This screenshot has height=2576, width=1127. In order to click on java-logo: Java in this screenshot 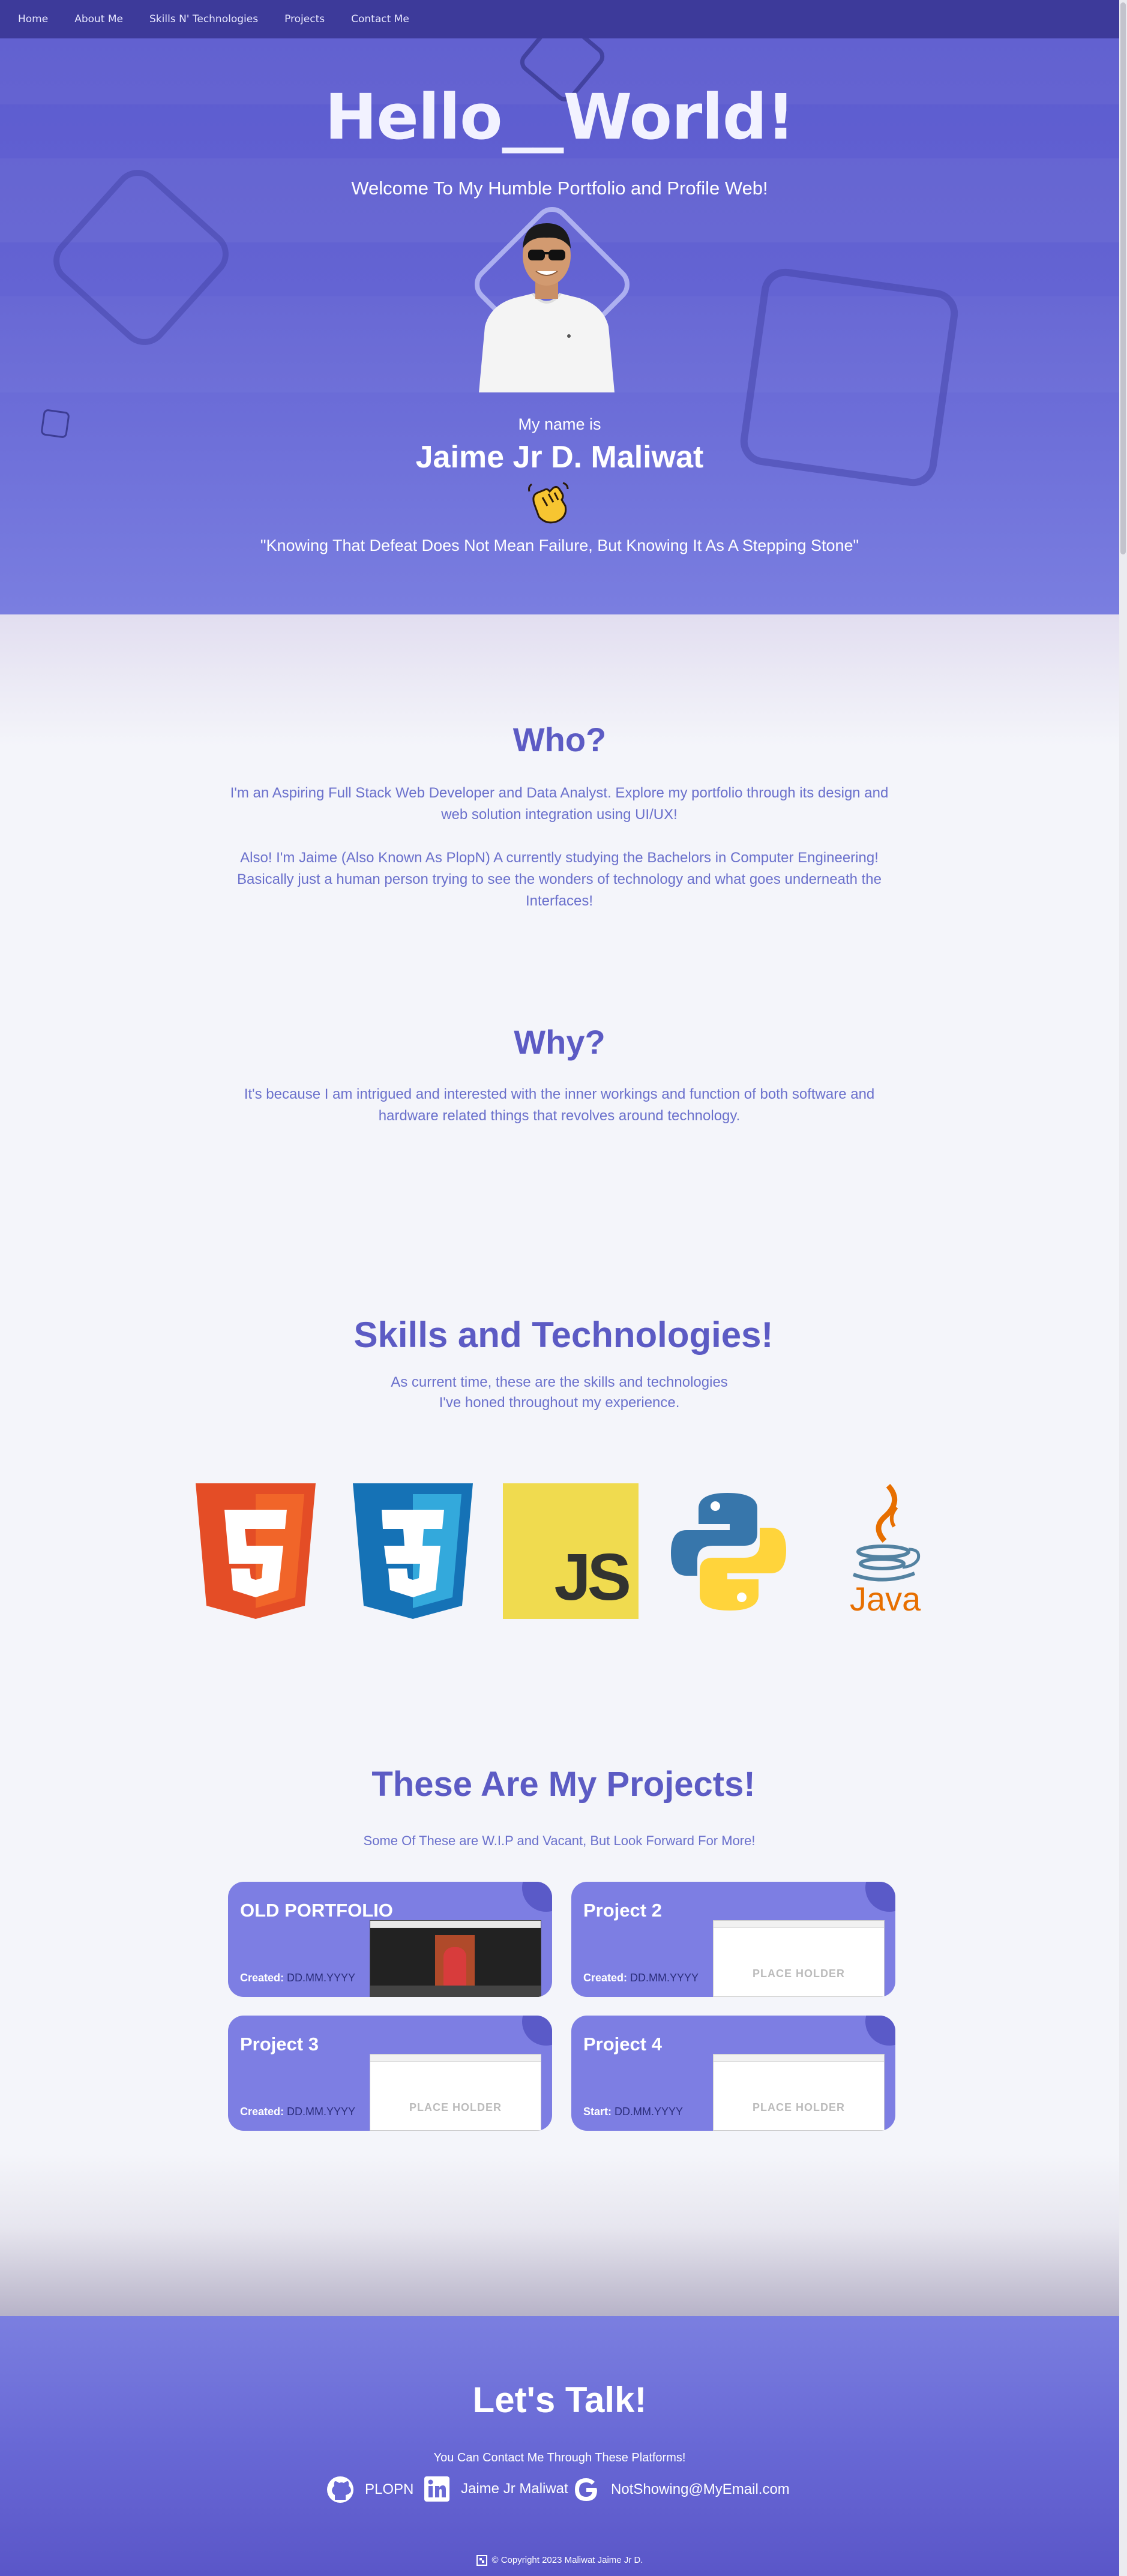, I will do `click(885, 1553)`.